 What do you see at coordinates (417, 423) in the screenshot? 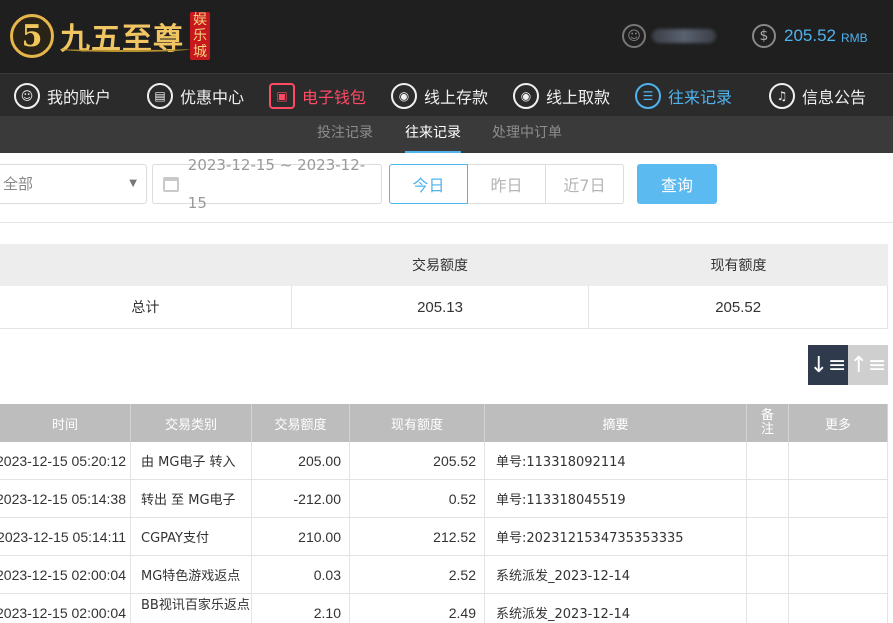
I see `col-header-balance: 现有额度` at bounding box center [417, 423].